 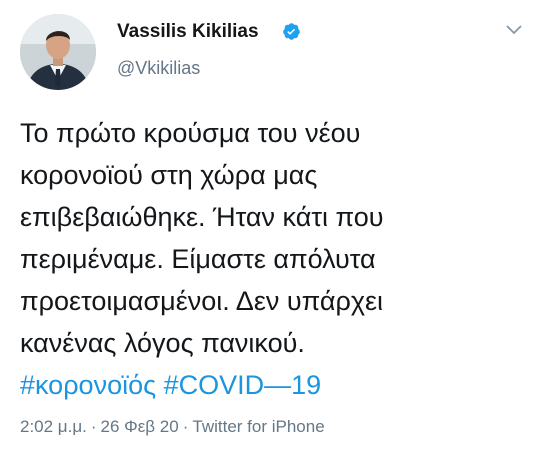 I want to click on tweet-text-line: προετοιμασμένοι. Δεν υπάρχει, so click(x=202, y=301).